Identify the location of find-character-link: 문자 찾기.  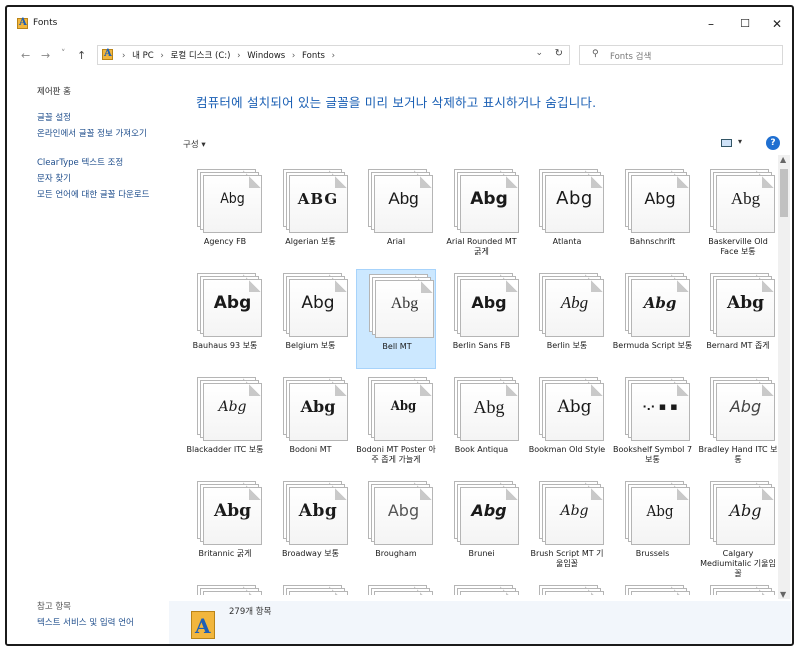
(99, 179).